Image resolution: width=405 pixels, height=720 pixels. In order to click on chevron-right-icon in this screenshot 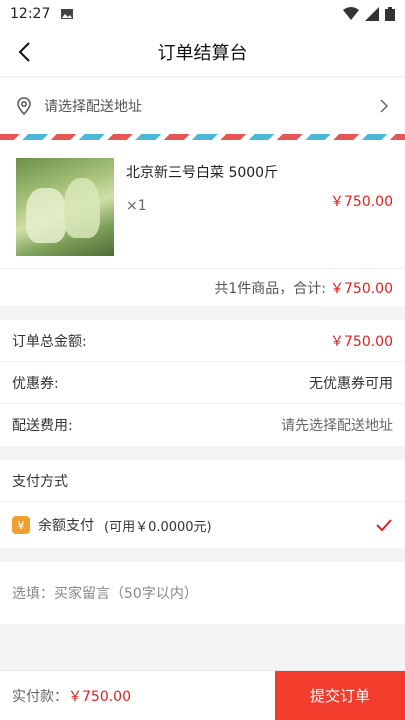, I will do `click(384, 106)`.